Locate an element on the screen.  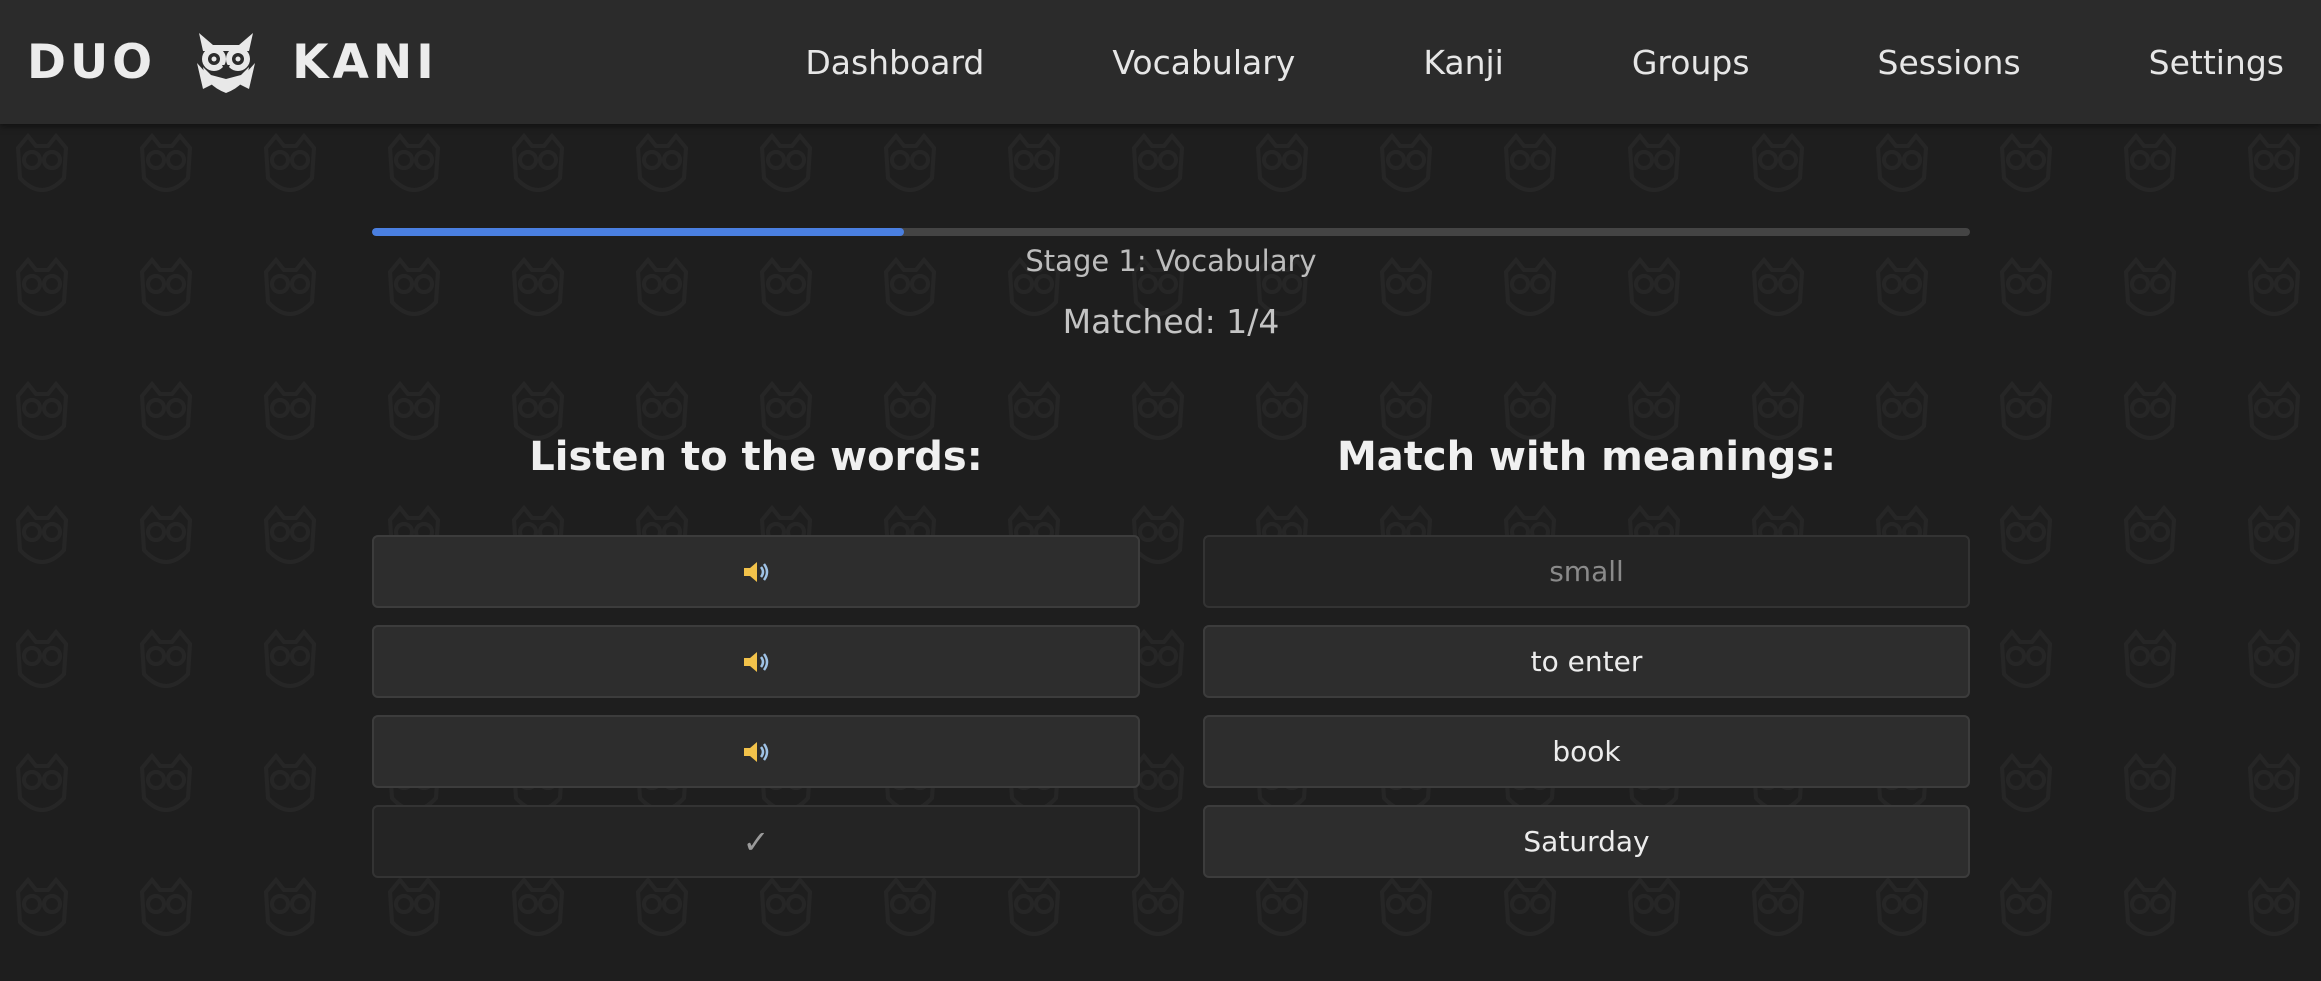
audio-tile-matched: ✓ is located at coordinates (756, 841).